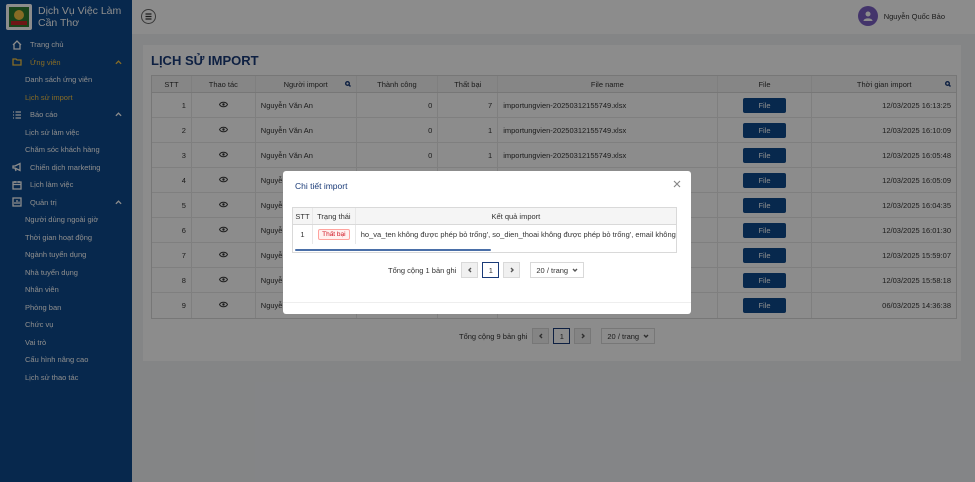  I want to click on page-size-value: 20 / trang, so click(552, 270).